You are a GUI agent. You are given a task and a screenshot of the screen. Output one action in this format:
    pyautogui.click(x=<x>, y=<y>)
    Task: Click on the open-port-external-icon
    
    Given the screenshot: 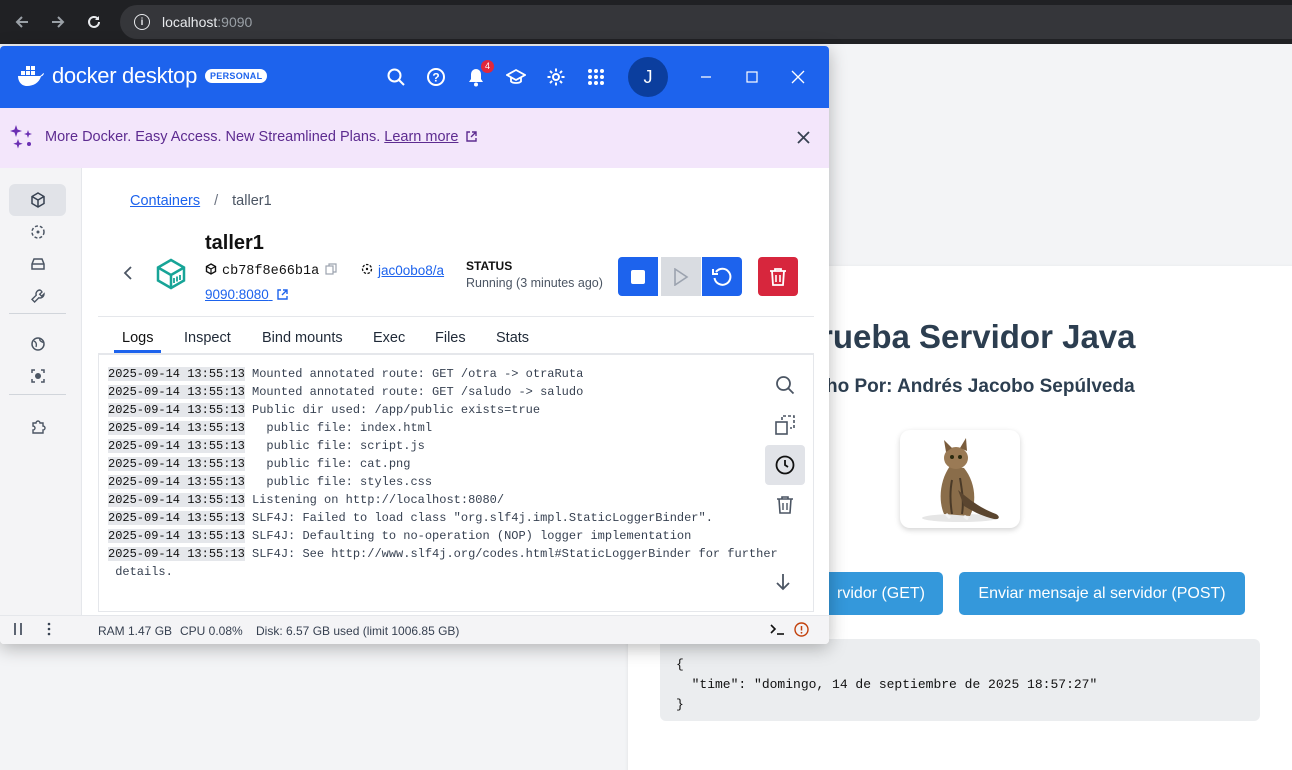 What is the action you would take?
    pyautogui.click(x=282, y=296)
    